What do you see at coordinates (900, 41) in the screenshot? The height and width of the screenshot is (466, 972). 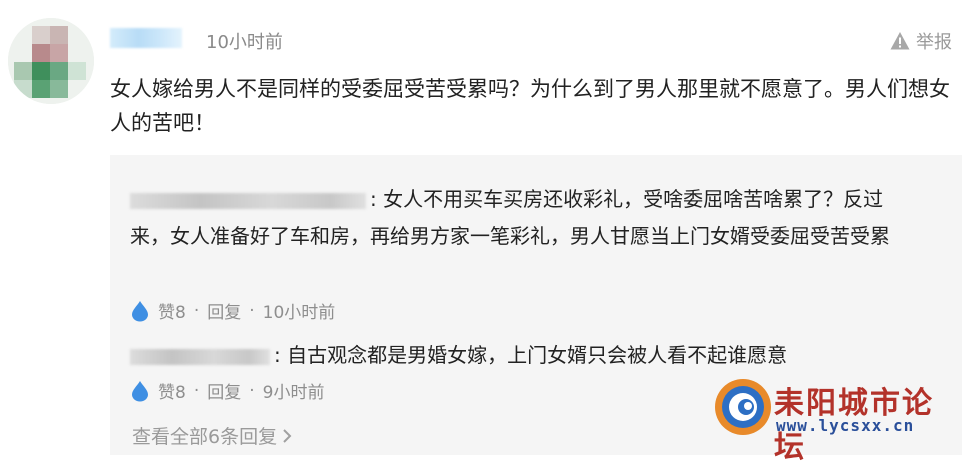 I see `warning-triangle-icon` at bounding box center [900, 41].